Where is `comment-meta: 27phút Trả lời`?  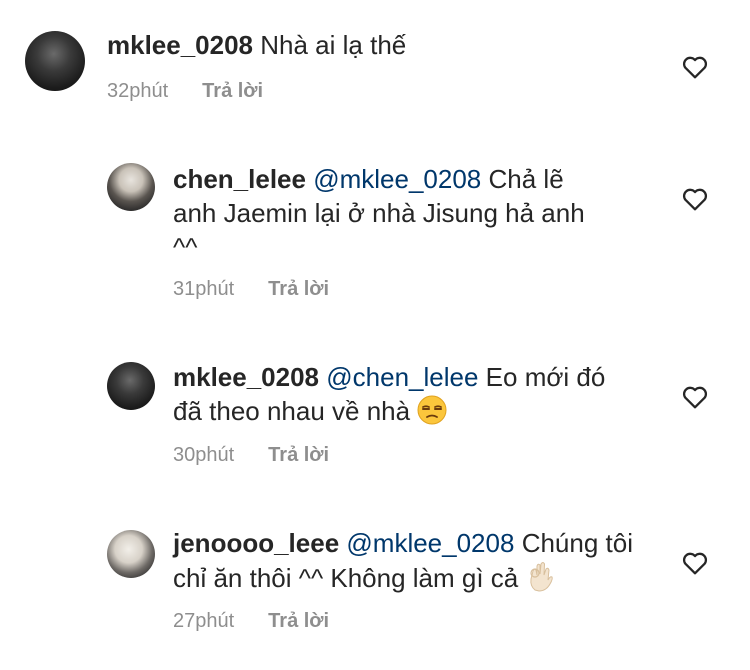
comment-meta: 27phút Trả lời is located at coordinates (251, 621).